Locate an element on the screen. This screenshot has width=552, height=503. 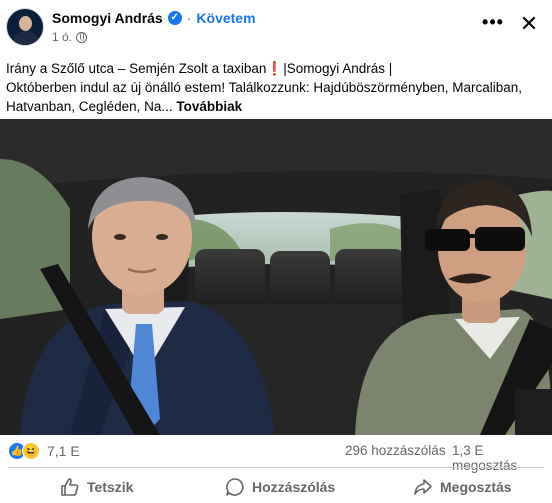
more-options-button: ••• is located at coordinates (493, 25).